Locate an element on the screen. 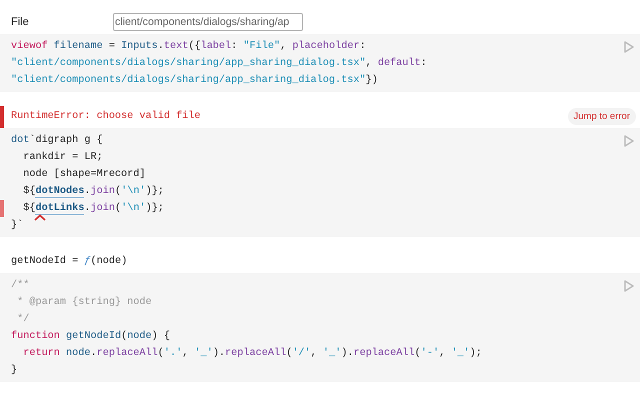  field-label: File is located at coordinates (20, 22).